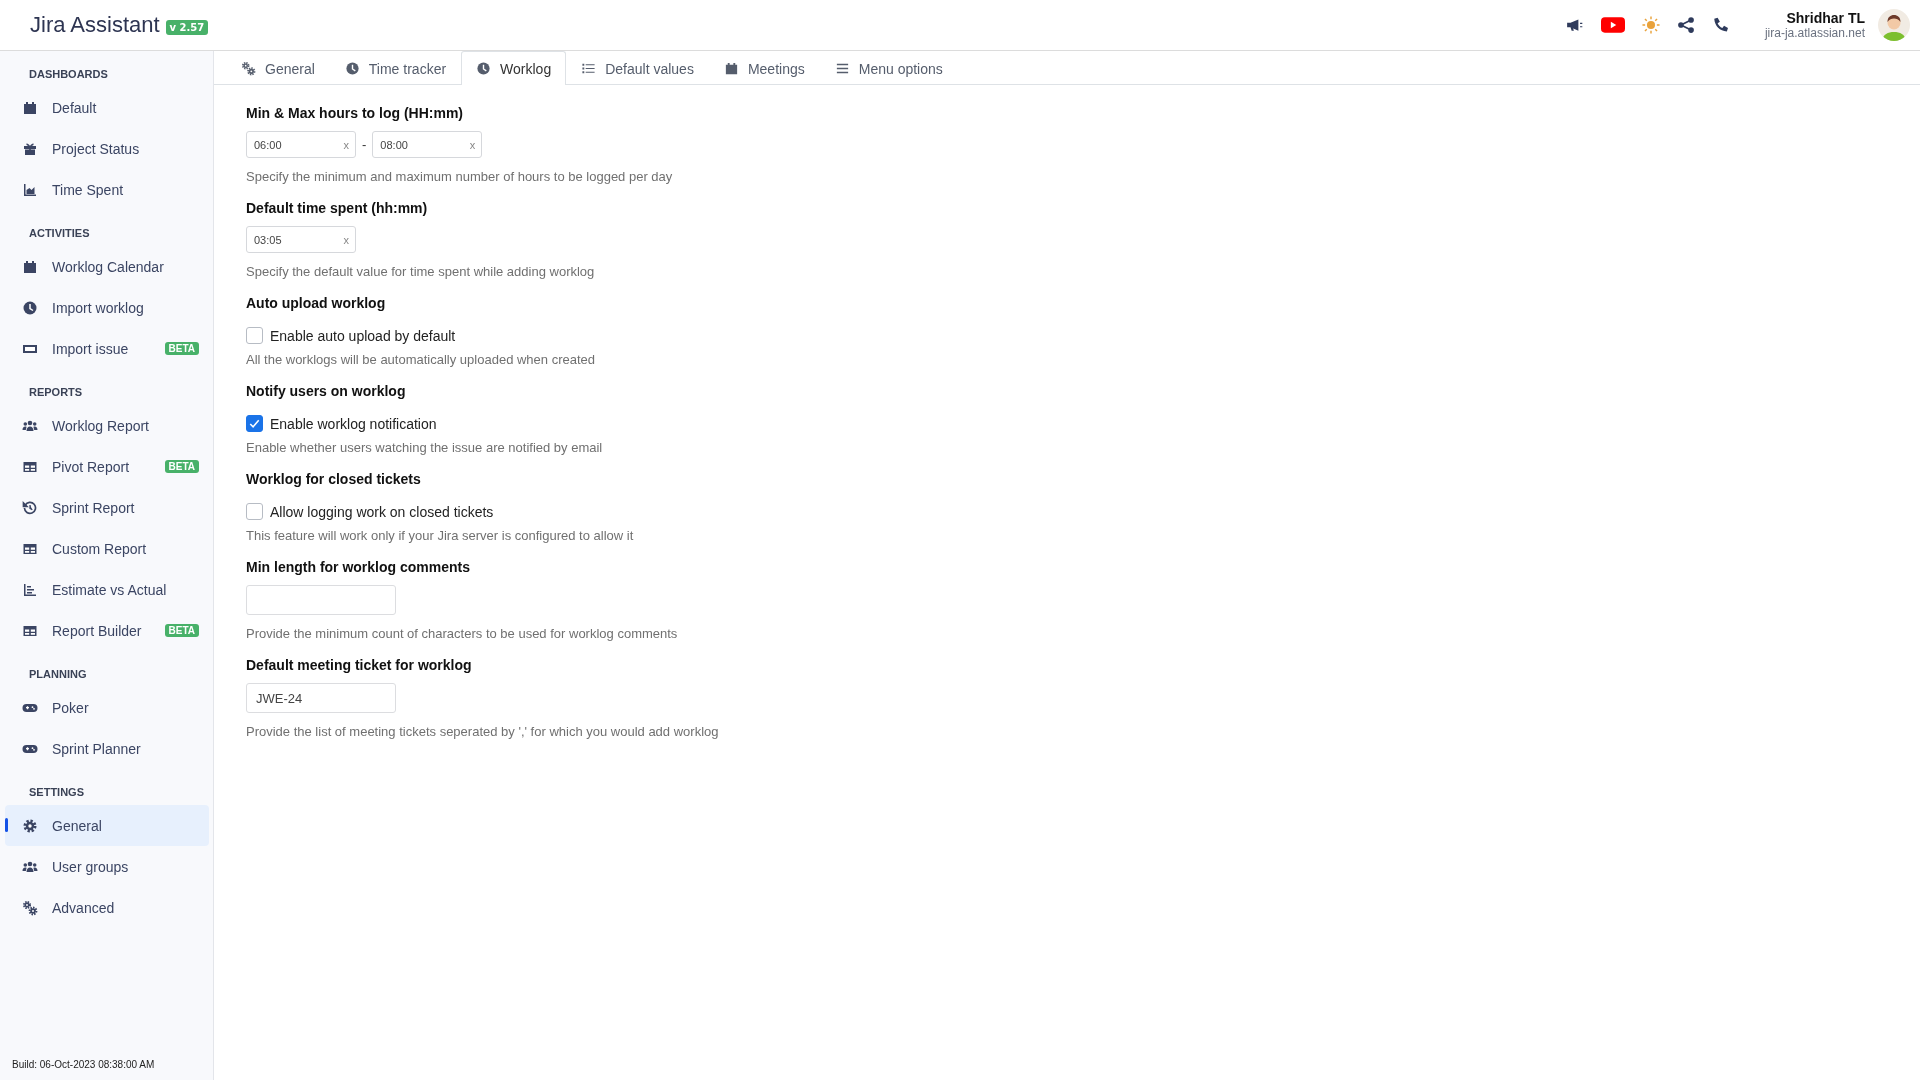  I want to click on tab: Meetings, so click(764, 68).